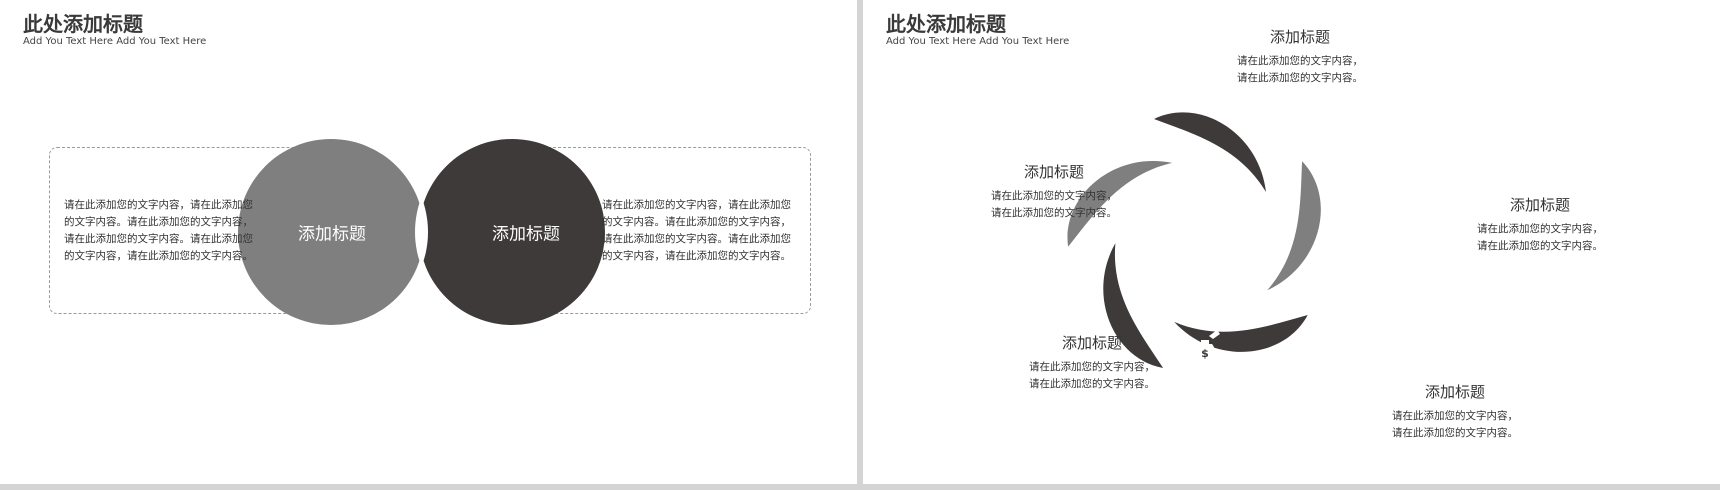  Describe the element at coordinates (1431, 221) in the screenshot. I see `magnifier-person-icon` at that location.